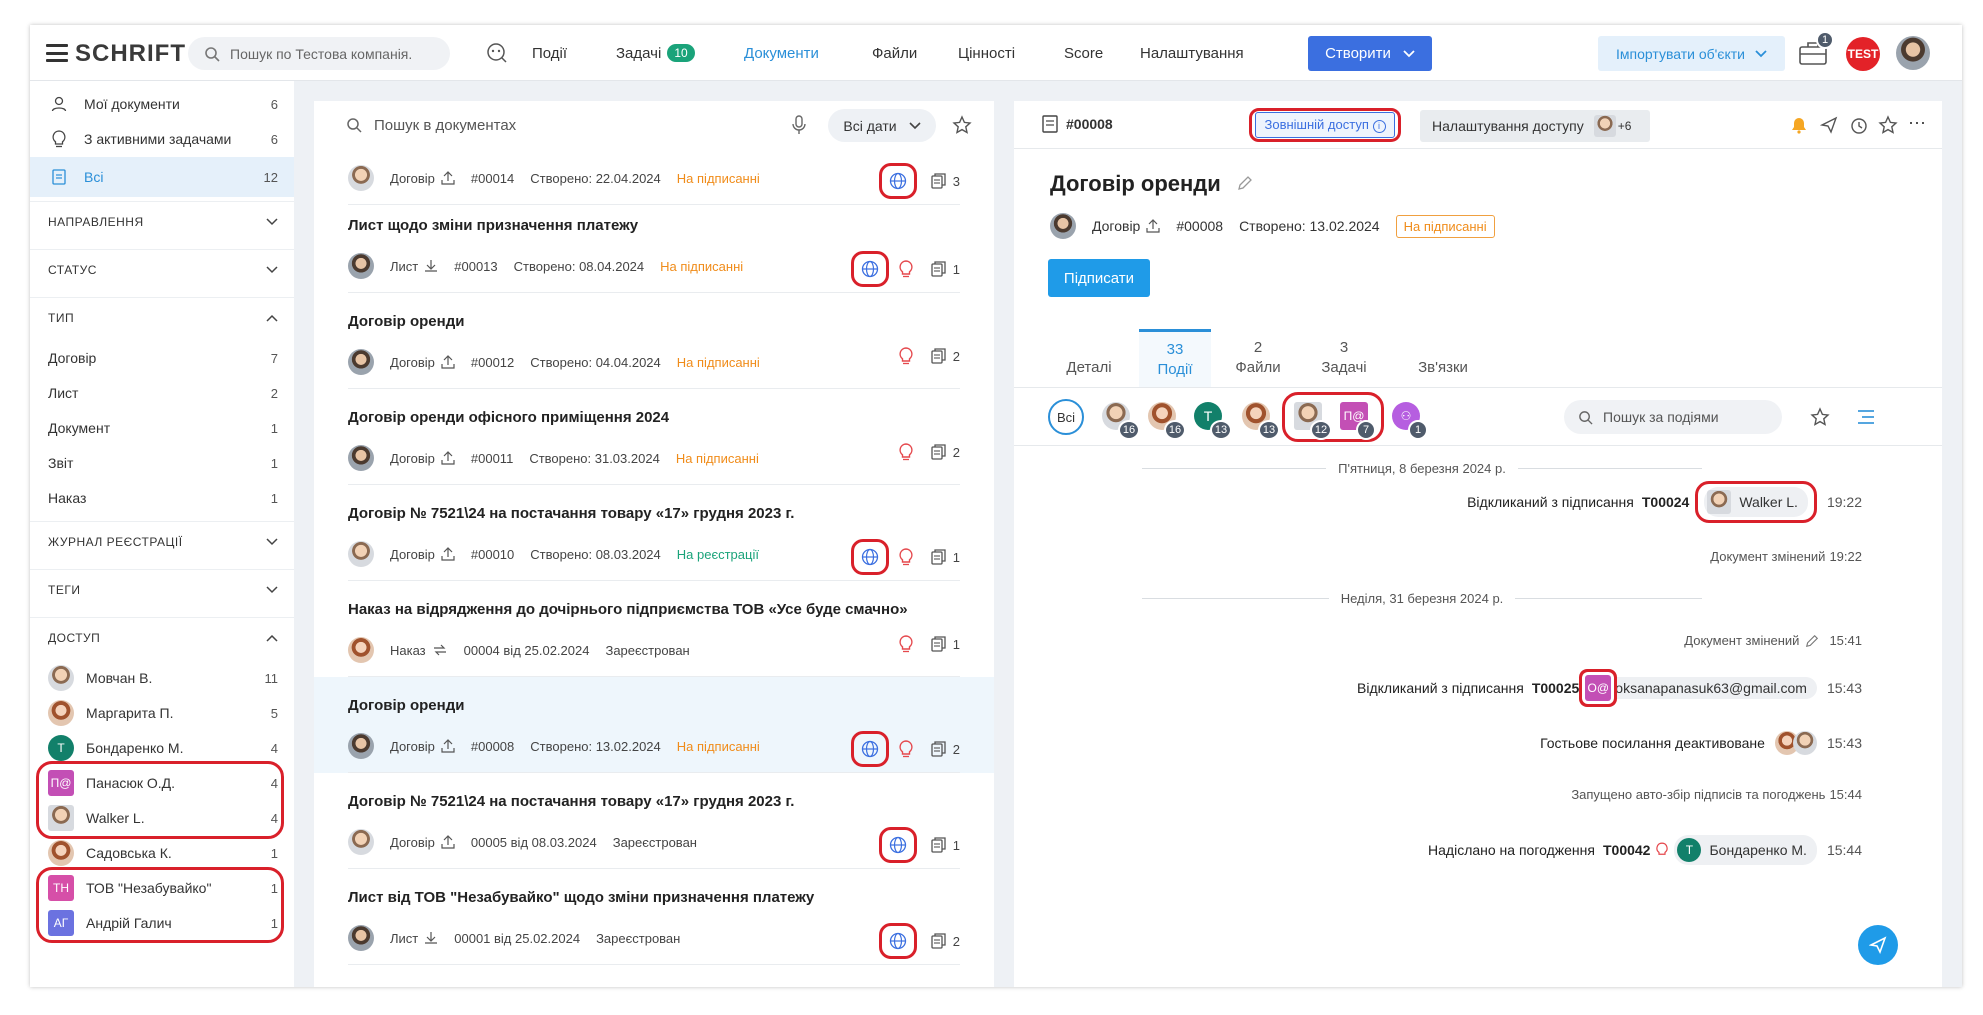  Describe the element at coordinates (162, 177) in the screenshot. I see `sidebar-item-all: Всі 12` at that location.